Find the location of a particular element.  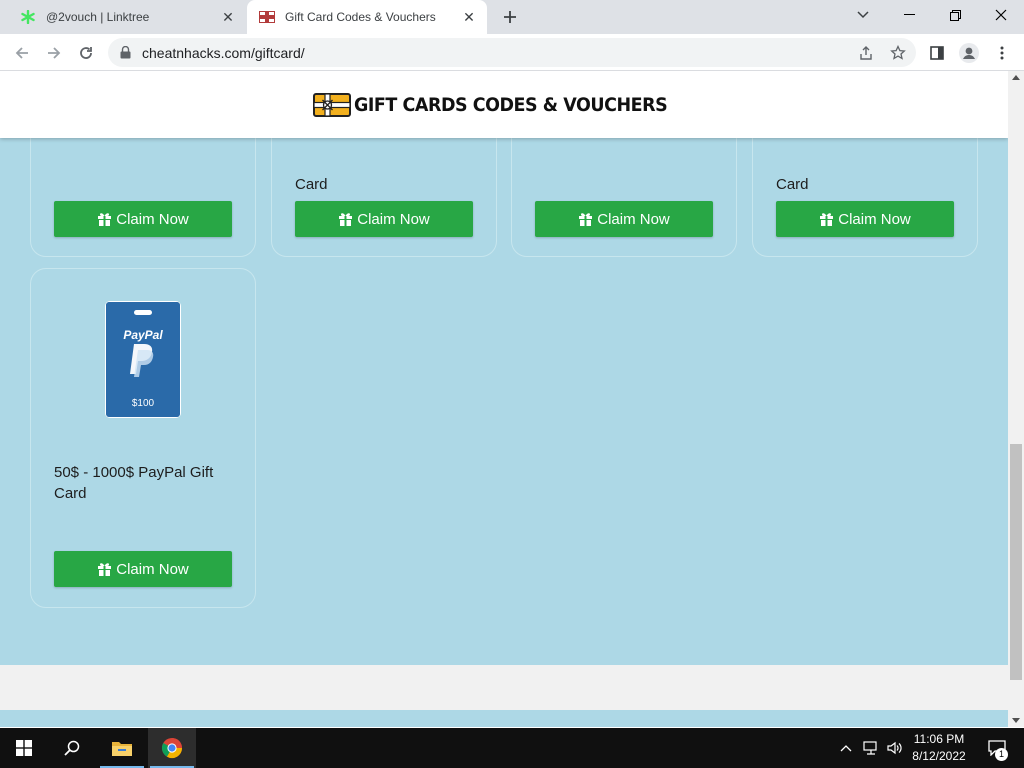

linktree-icon is located at coordinates (28, 17).